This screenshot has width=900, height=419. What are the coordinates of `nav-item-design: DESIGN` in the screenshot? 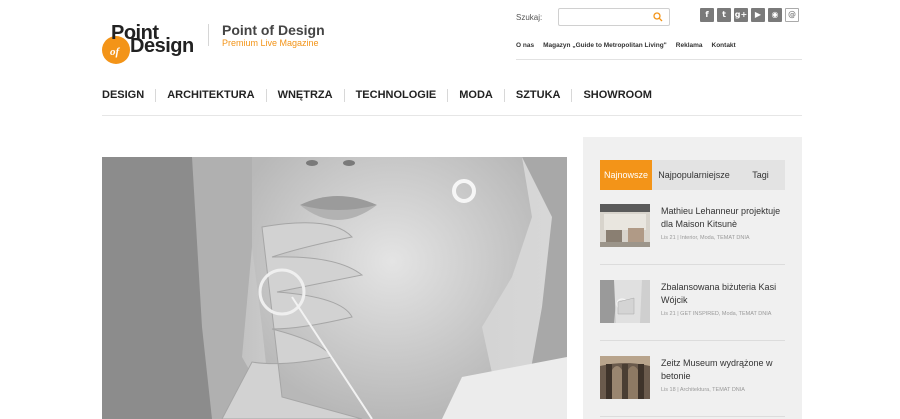 It's located at (128, 95).